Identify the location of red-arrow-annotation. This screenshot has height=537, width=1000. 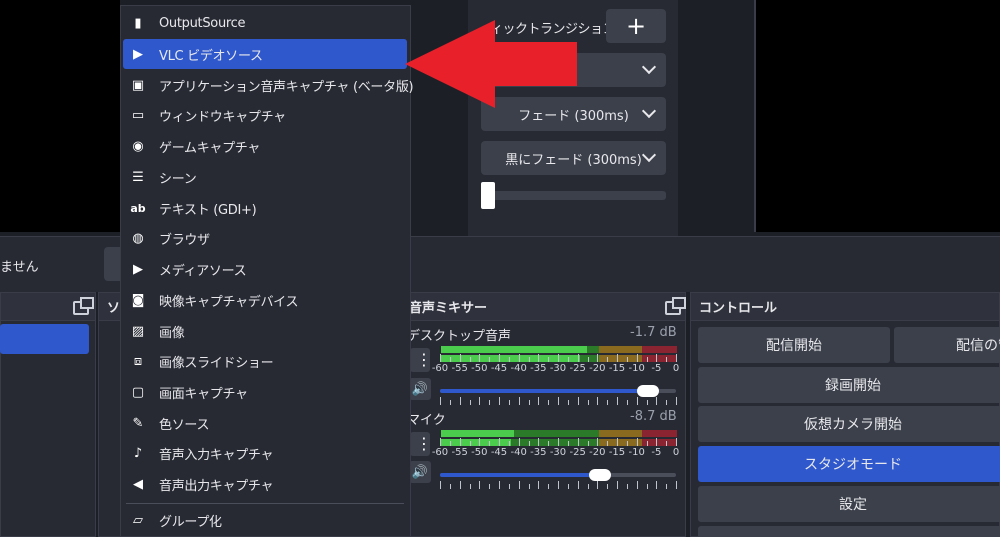
(491, 64).